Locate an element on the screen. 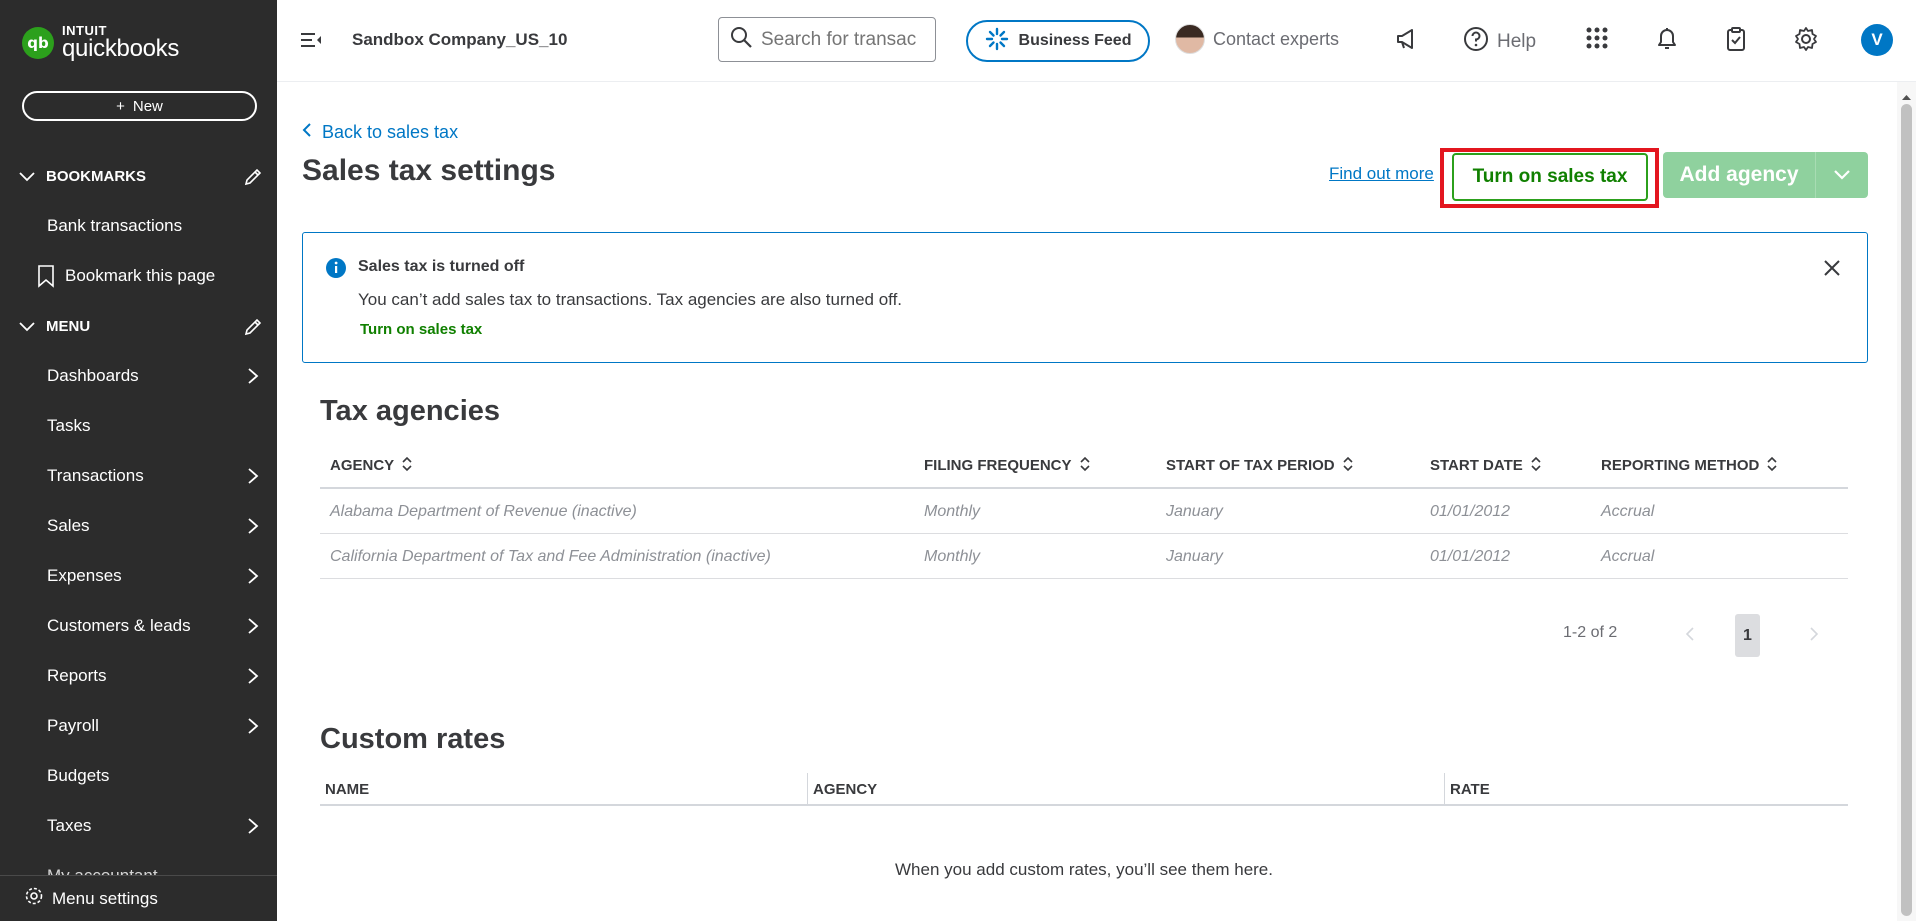  bookmarks-header: BOOKMARKS is located at coordinates (140, 176).